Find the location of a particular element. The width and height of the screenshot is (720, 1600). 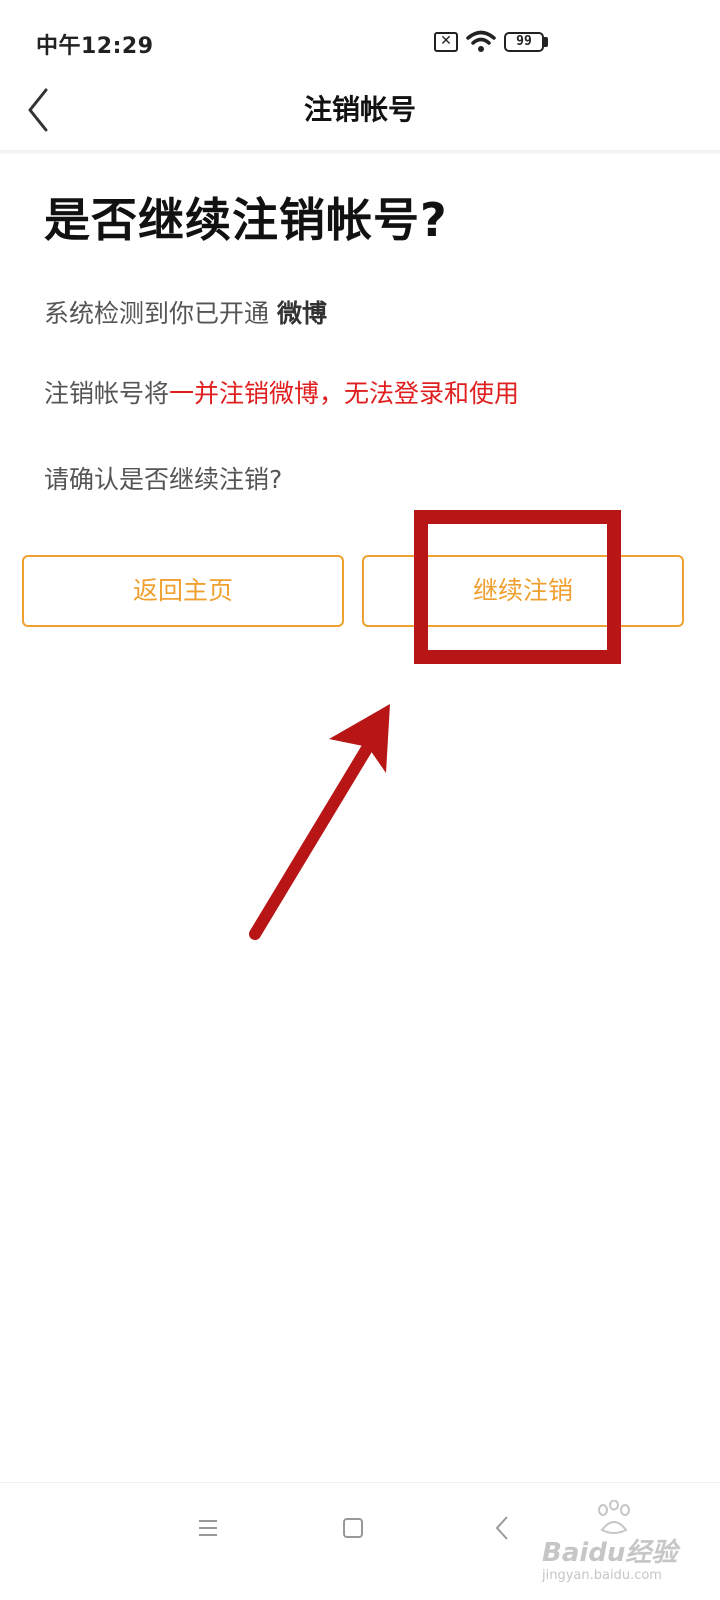

battery-tip is located at coordinates (546, 42).